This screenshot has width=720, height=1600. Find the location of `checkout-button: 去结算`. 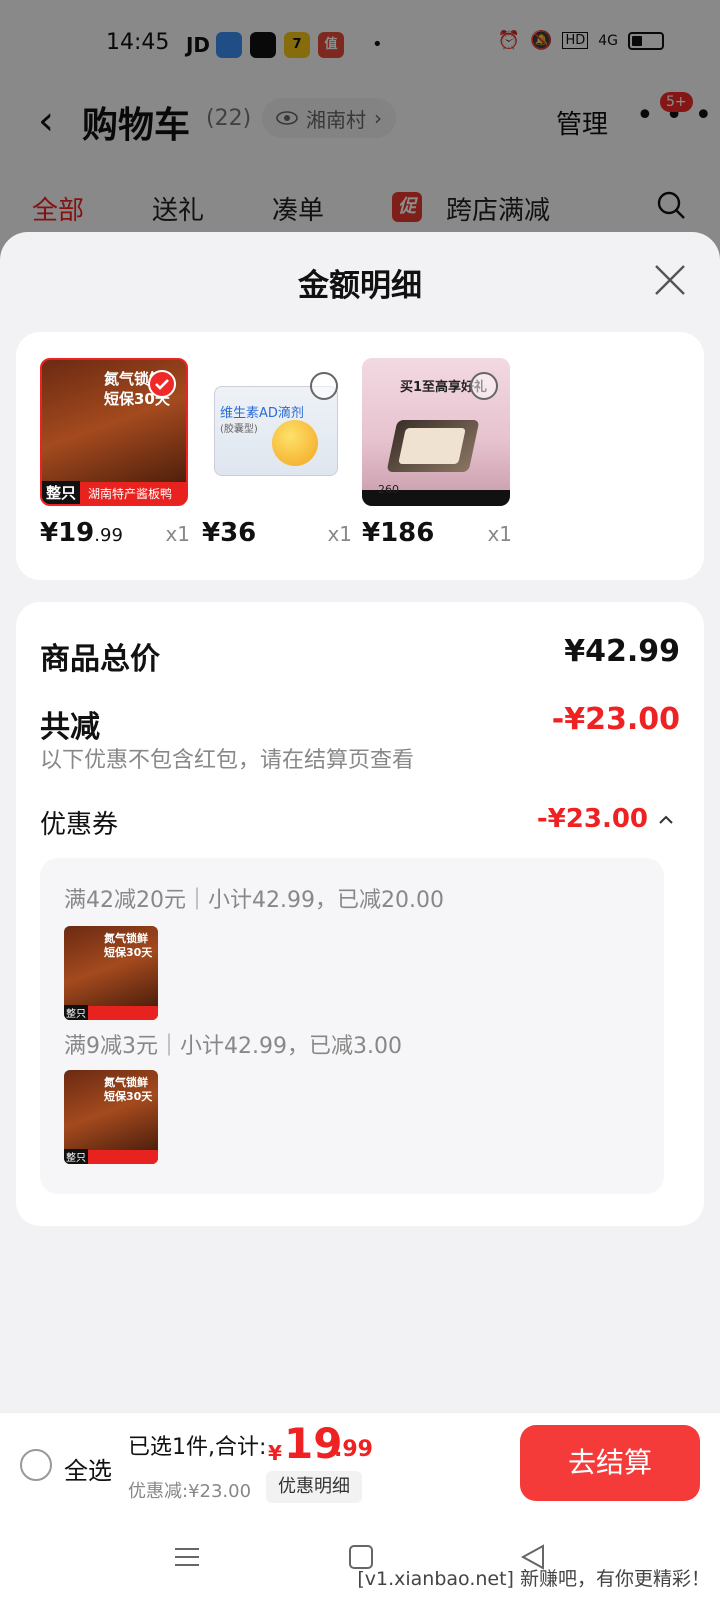

checkout-button: 去结算 is located at coordinates (610, 1463).